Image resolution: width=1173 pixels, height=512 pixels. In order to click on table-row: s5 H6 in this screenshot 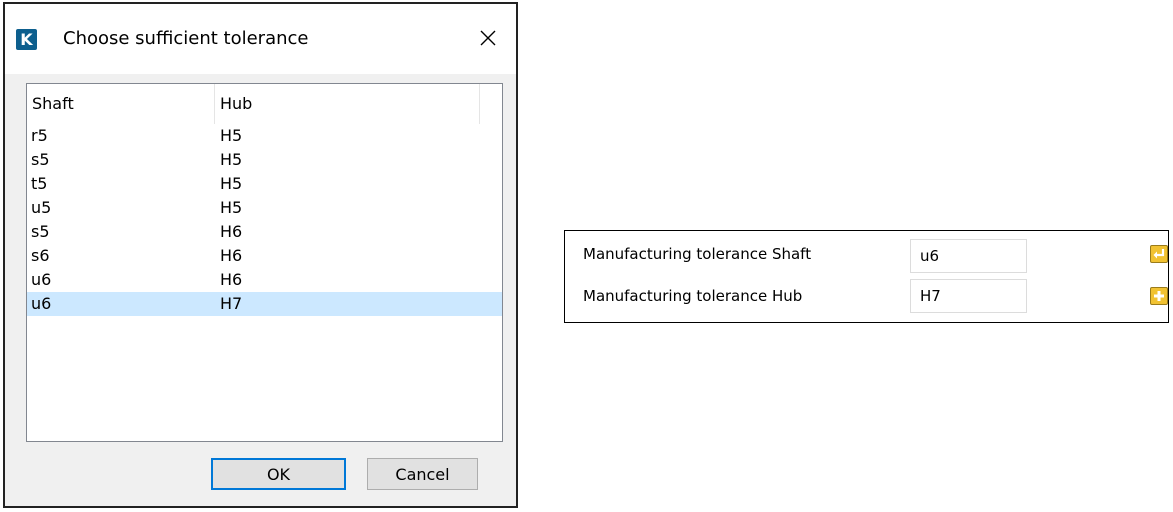, I will do `click(264, 232)`.